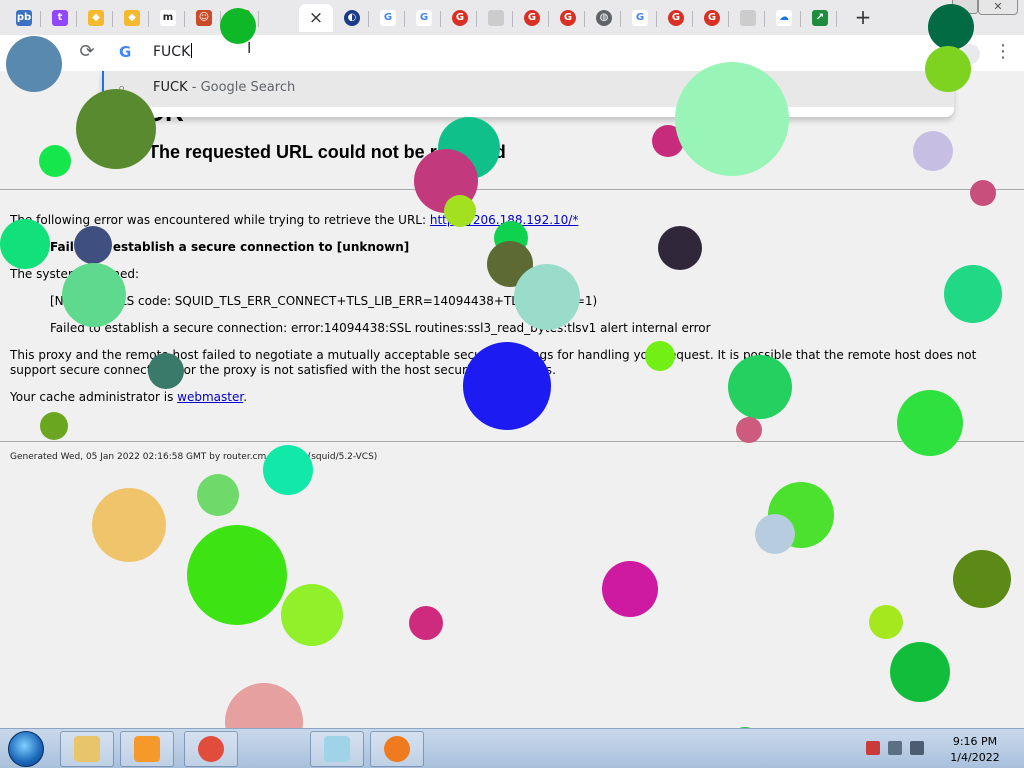  What do you see at coordinates (512, 748) in the screenshot?
I see `windows-taskbar: 9:16 PM 1/4/2022` at bounding box center [512, 748].